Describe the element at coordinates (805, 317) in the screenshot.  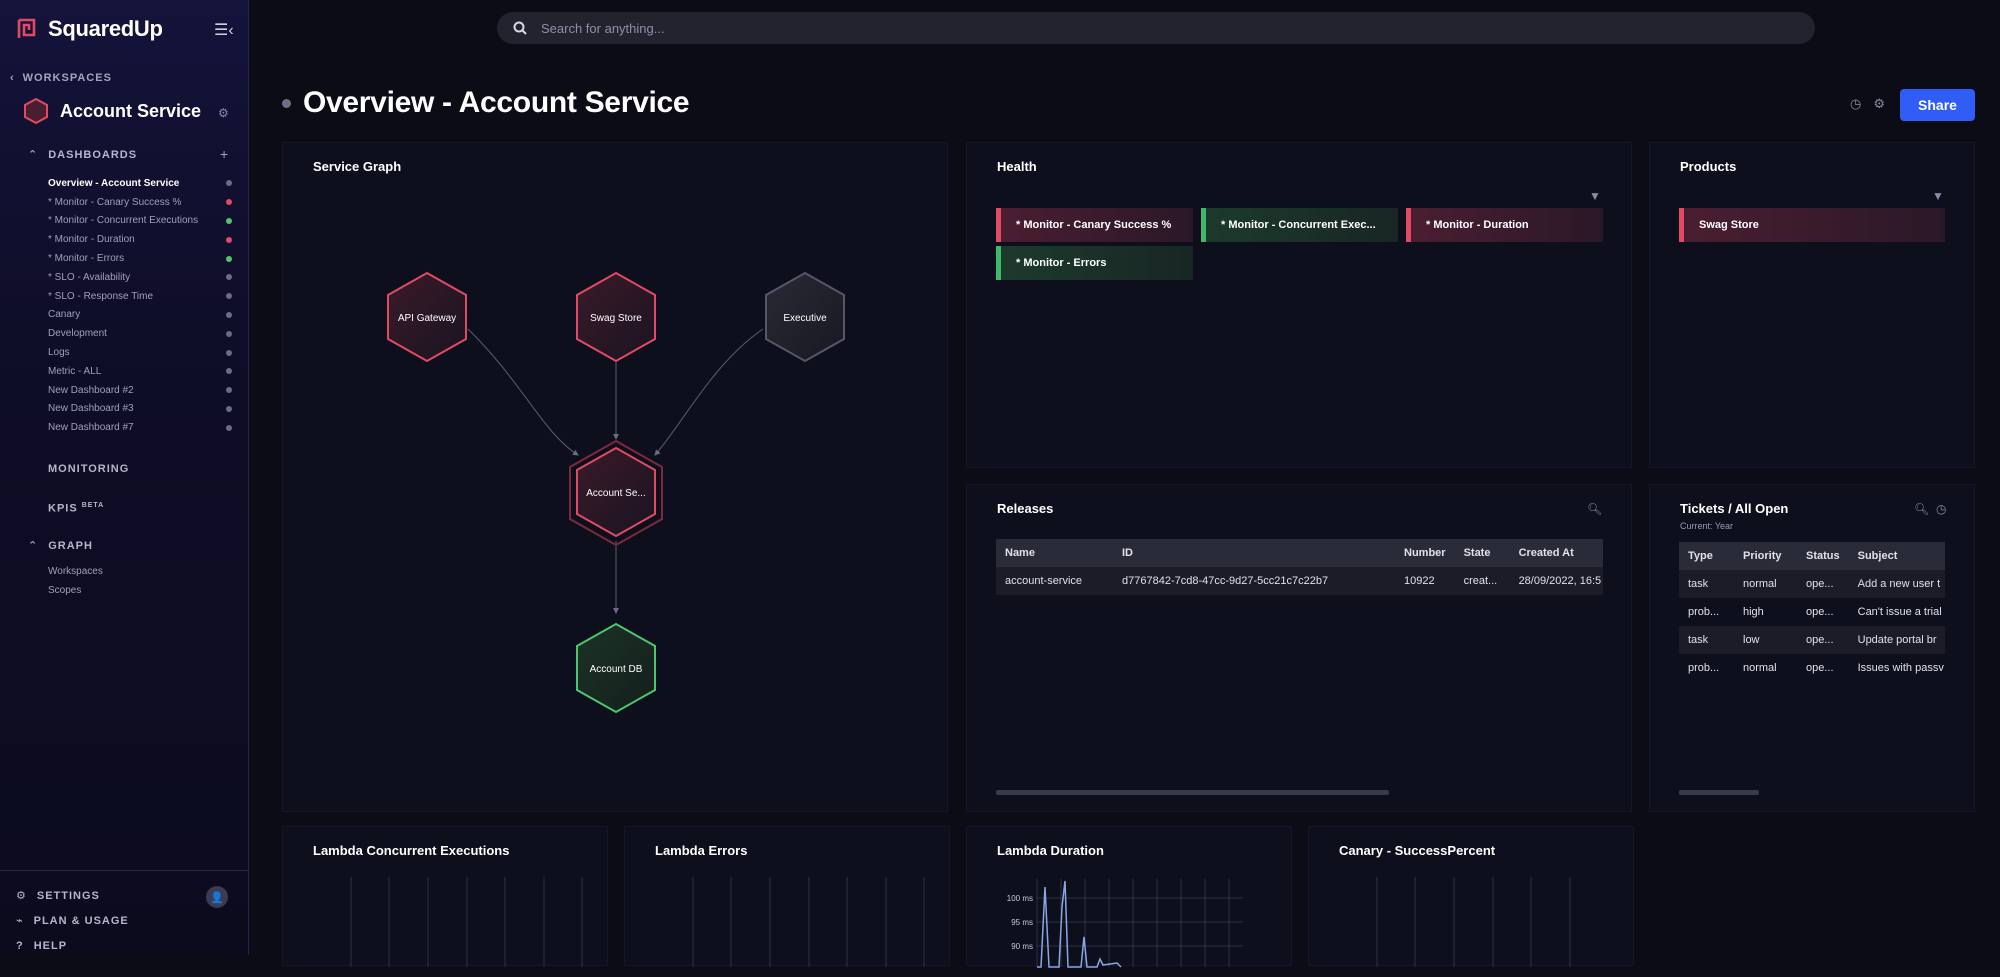
I see `graph-node-executive: Executive` at that location.